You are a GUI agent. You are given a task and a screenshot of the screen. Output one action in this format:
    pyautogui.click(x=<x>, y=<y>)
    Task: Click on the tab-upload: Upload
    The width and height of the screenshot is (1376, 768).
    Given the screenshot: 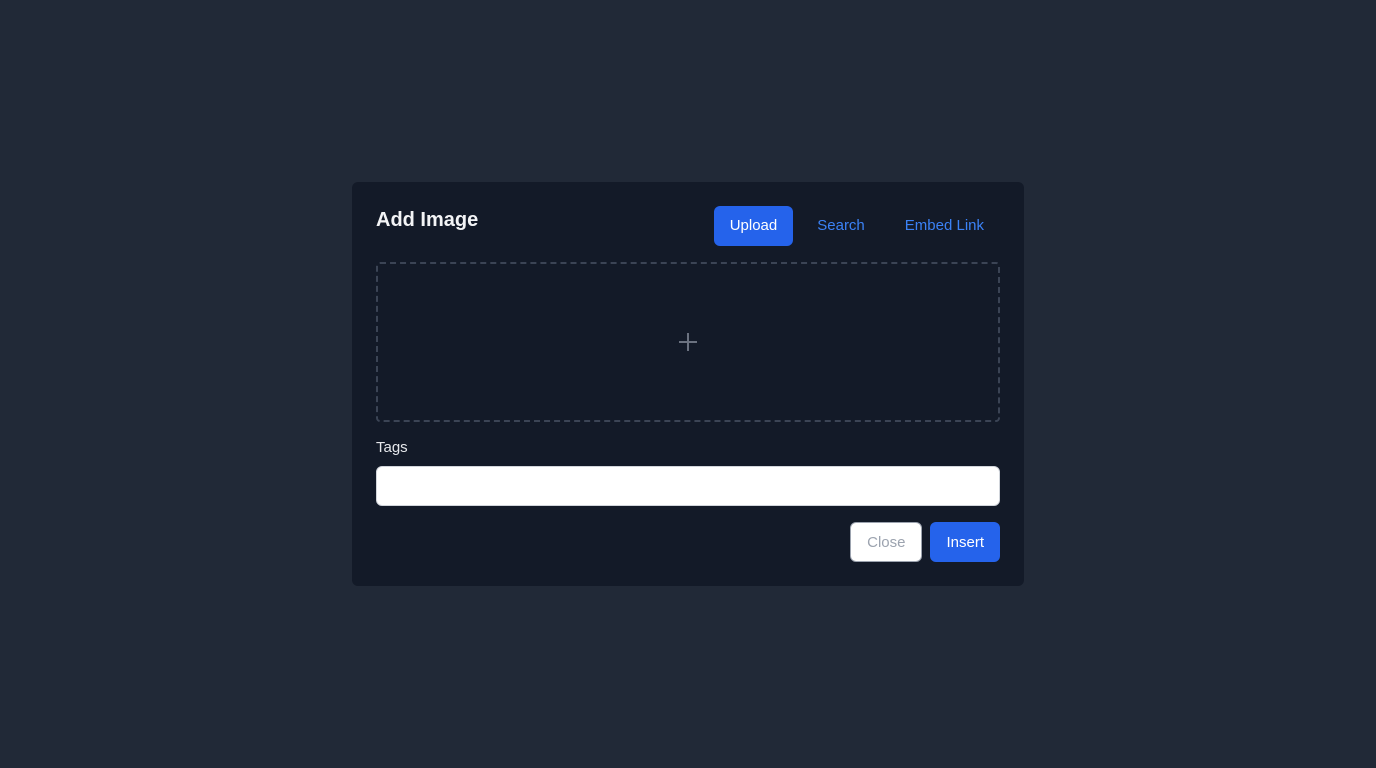 What is the action you would take?
    pyautogui.click(x=753, y=226)
    